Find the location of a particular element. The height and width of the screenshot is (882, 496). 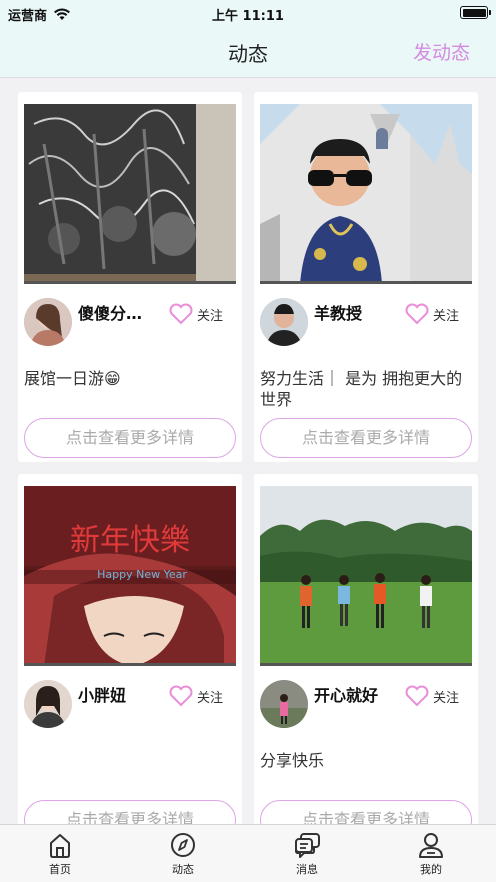

profile-icon is located at coordinates (431, 845).